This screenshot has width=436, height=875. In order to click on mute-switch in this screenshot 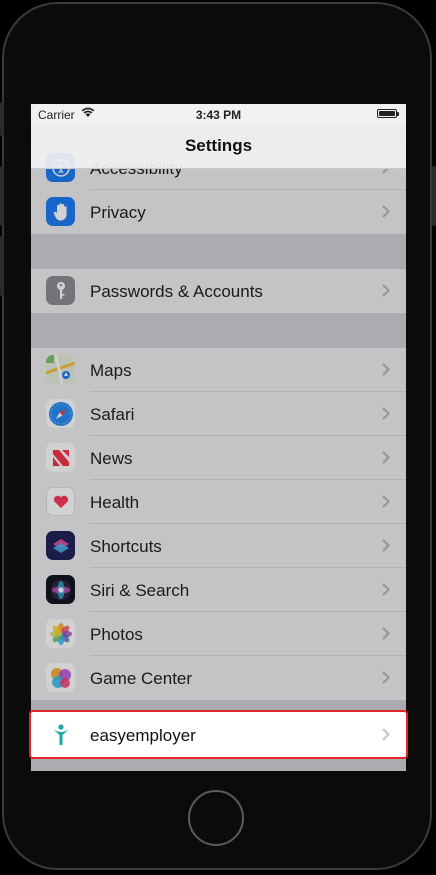, I will do `click(2, 119)`.